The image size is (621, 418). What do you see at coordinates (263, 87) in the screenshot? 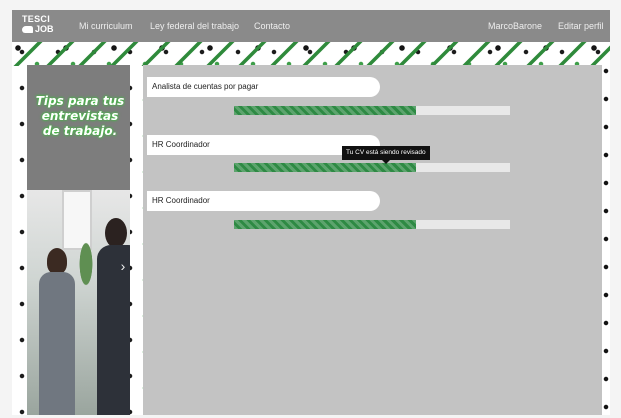
I see `application-card: Analista de cuentas por pagar` at bounding box center [263, 87].